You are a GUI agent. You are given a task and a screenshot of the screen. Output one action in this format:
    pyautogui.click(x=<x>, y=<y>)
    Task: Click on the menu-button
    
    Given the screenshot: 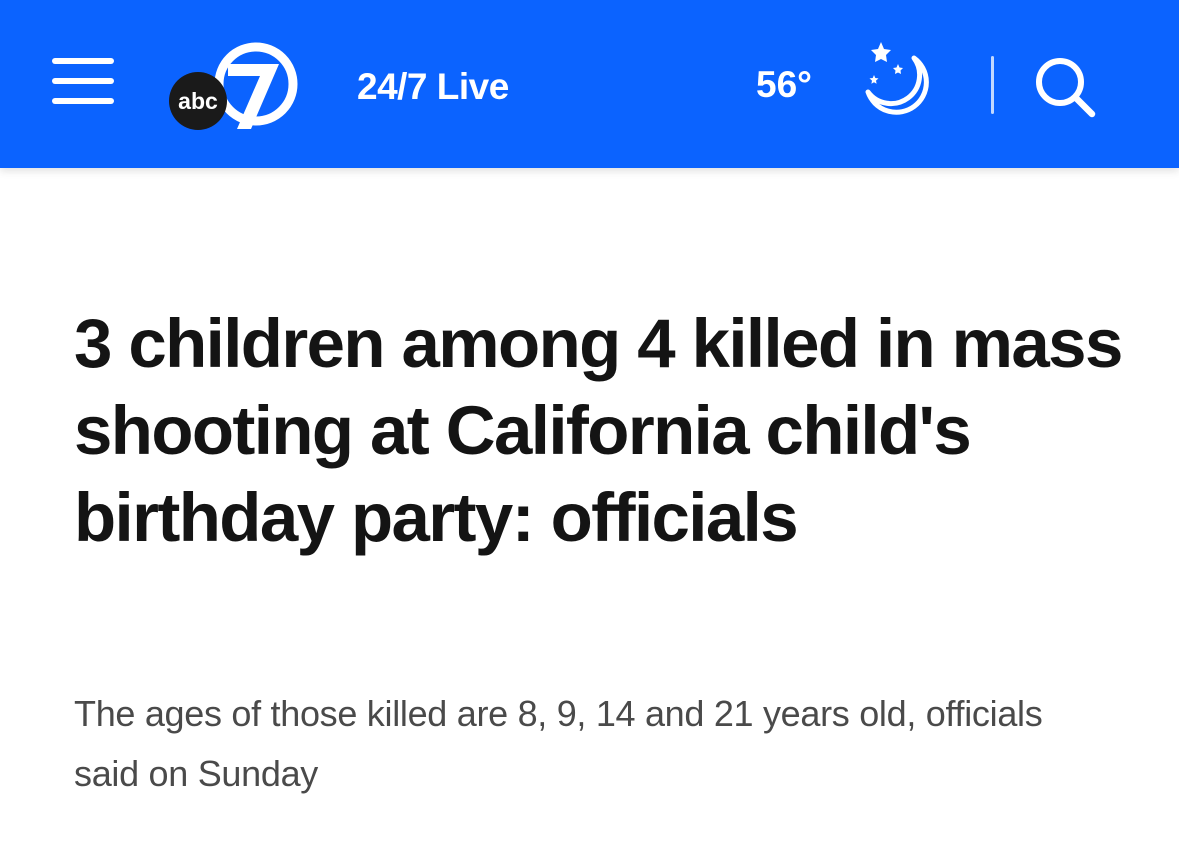 What is the action you would take?
    pyautogui.click(x=83, y=81)
    